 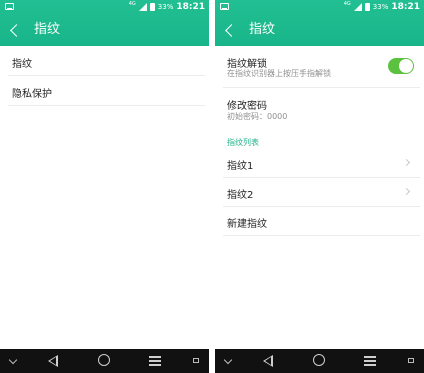 What do you see at coordinates (106, 61) in the screenshot?
I see `list-item-fingerprint: 指纹` at bounding box center [106, 61].